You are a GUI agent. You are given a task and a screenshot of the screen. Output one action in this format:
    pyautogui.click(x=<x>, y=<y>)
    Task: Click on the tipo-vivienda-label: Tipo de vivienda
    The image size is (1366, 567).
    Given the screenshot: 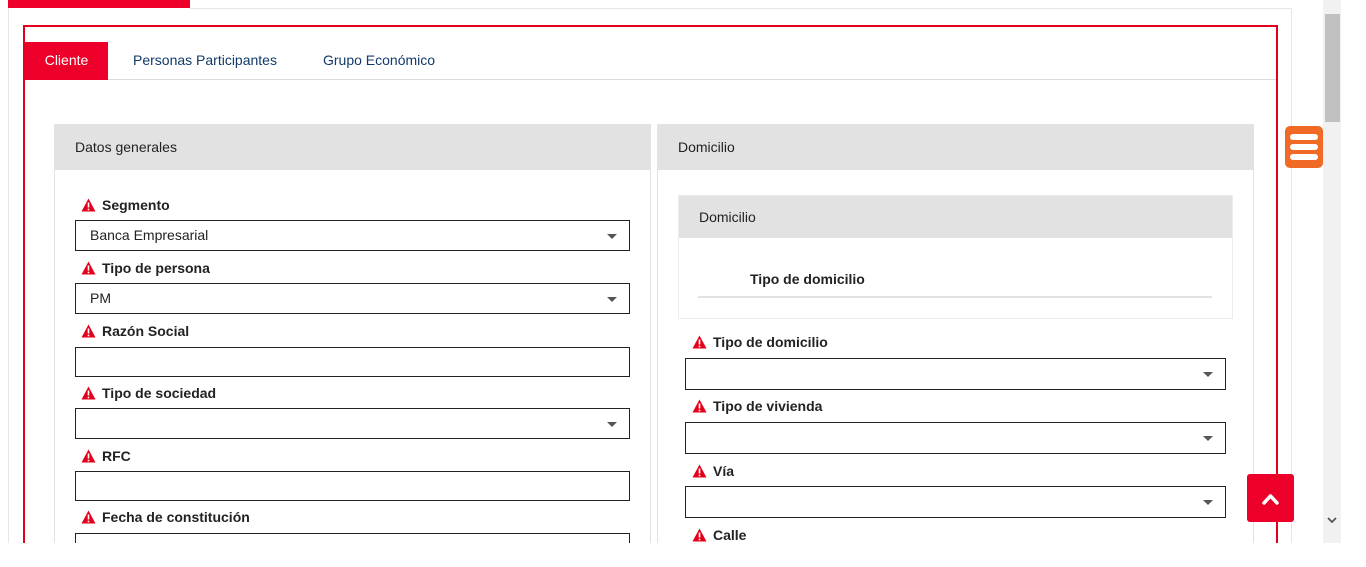 What is the action you would take?
    pyautogui.click(x=757, y=406)
    